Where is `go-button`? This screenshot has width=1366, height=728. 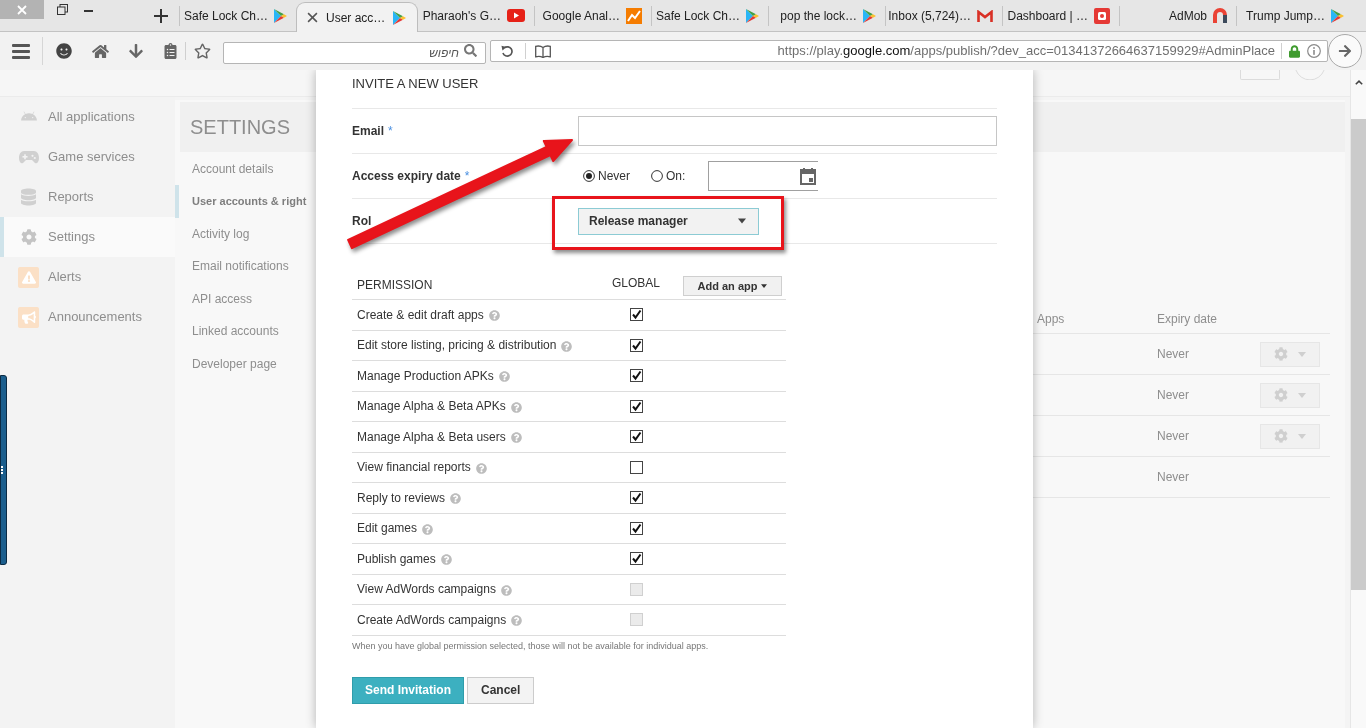 go-button is located at coordinates (1345, 51).